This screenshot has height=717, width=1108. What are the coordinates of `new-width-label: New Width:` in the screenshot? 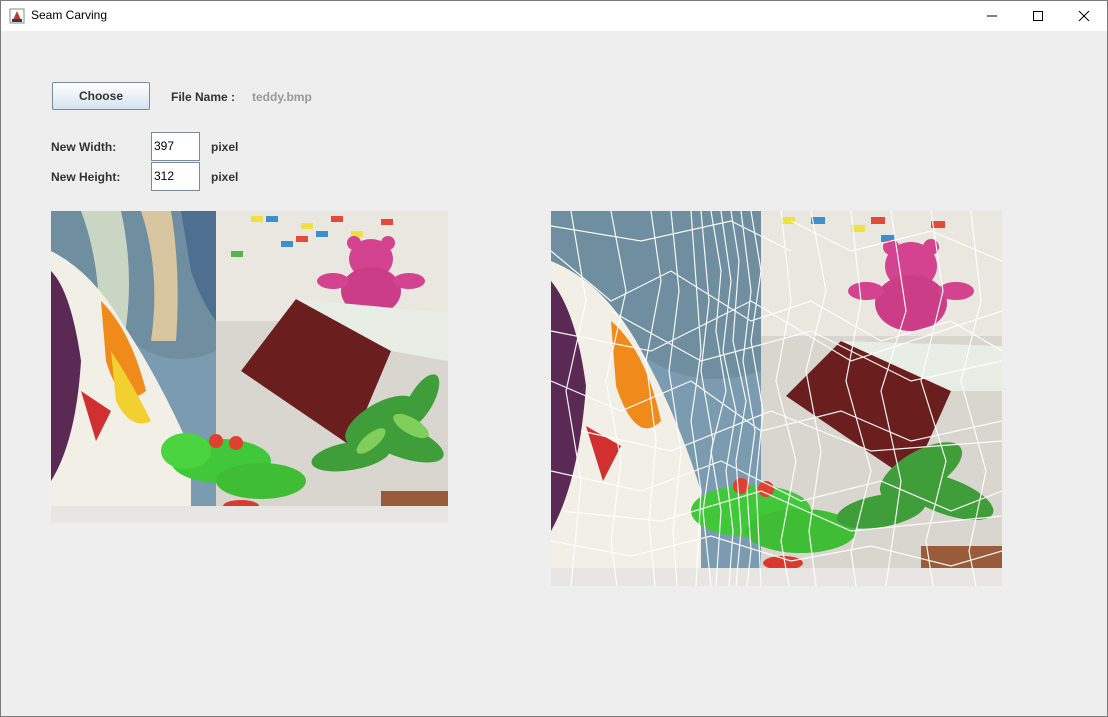 It's located at (84, 147).